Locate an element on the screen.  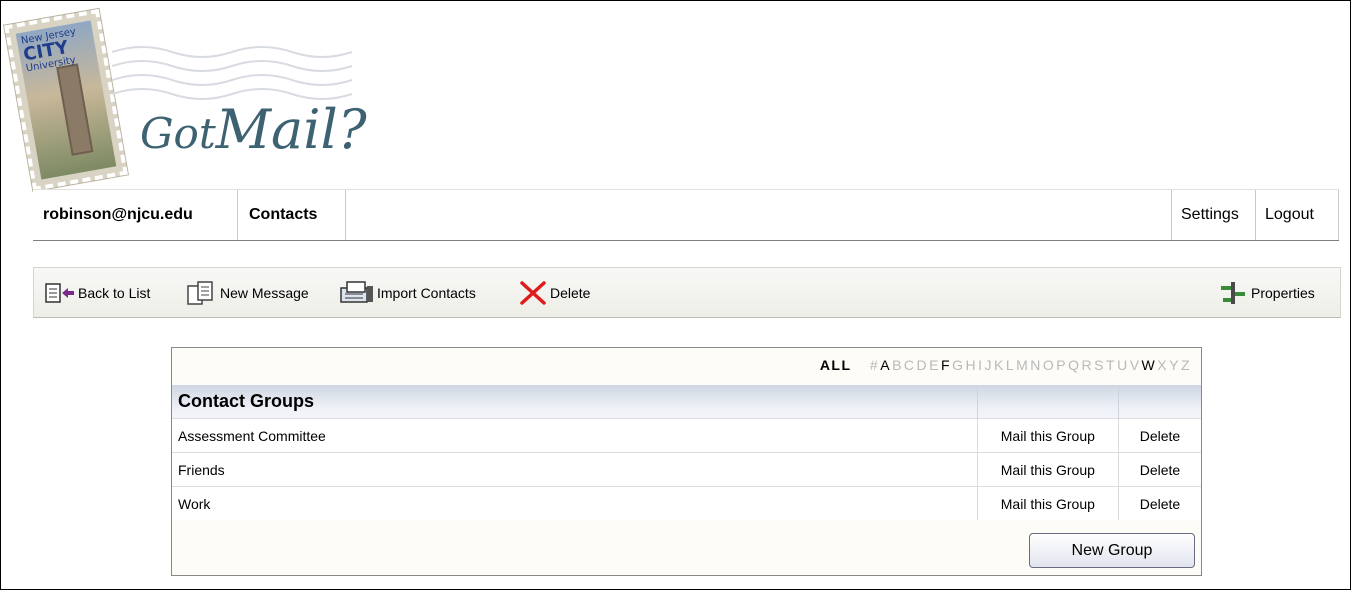
filter-letter: I is located at coordinates (980, 365).